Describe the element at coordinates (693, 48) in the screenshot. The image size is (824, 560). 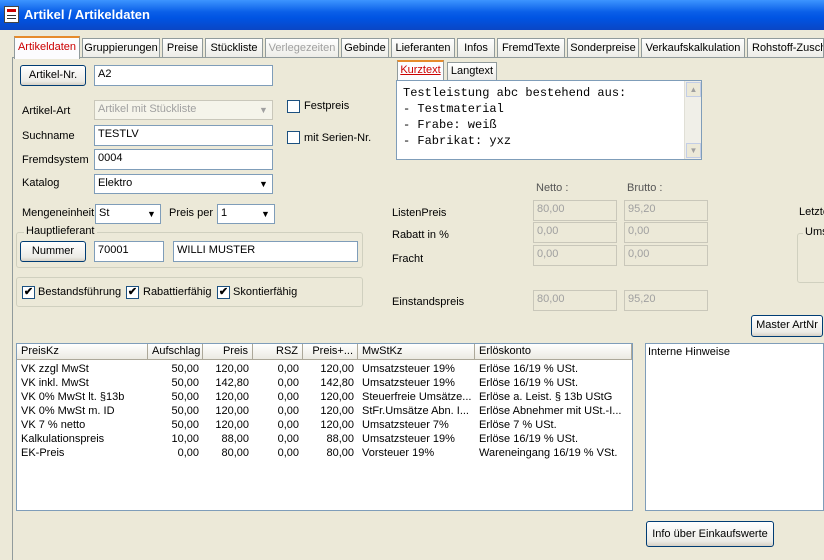
I see `tab-verkaufskalkulation: Verkaufskalkulation` at that location.